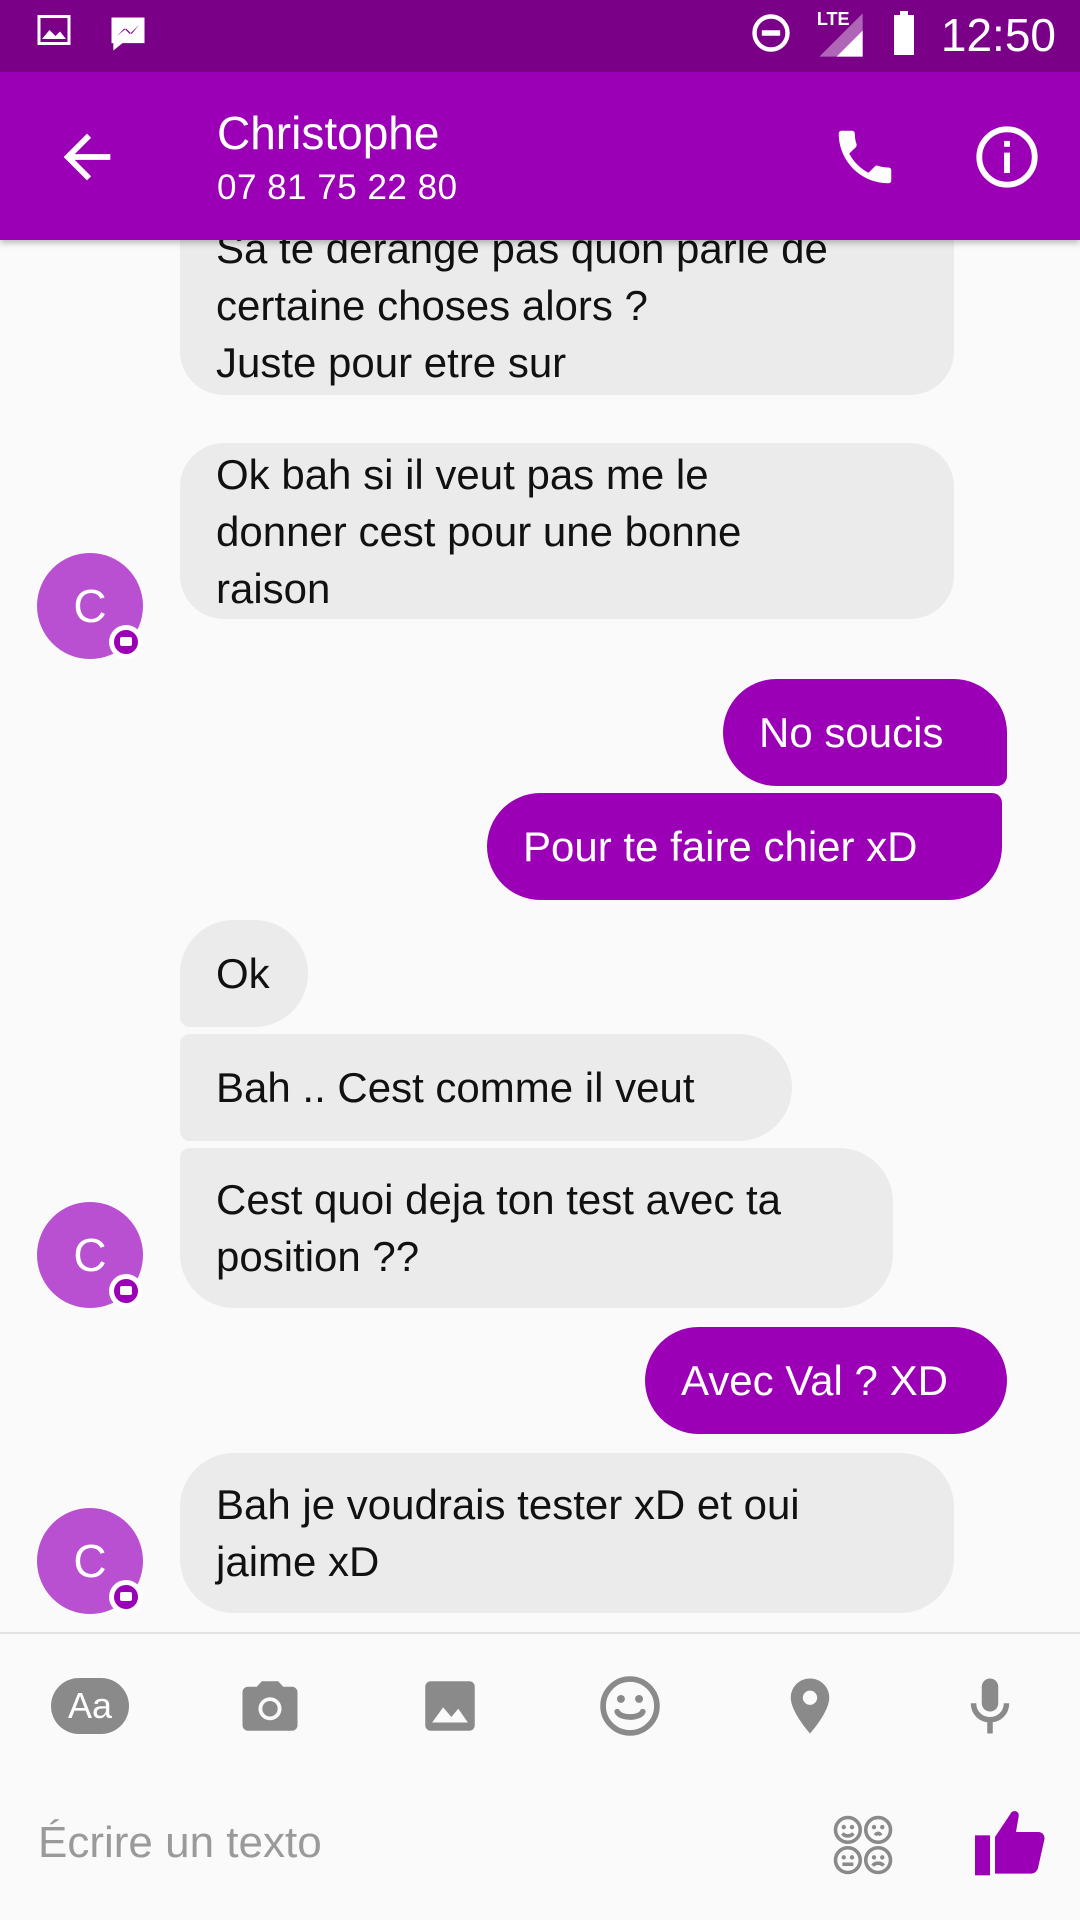 This screenshot has width=1080, height=1920. I want to click on image-icon, so click(450, 1706).